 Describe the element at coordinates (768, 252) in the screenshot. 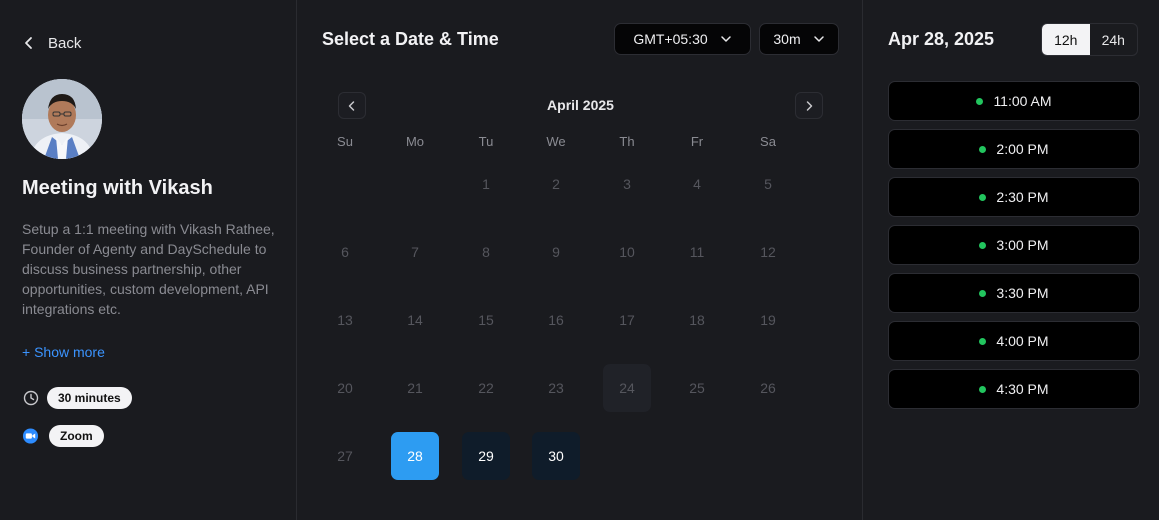

I see `calendar-day: 12` at that location.